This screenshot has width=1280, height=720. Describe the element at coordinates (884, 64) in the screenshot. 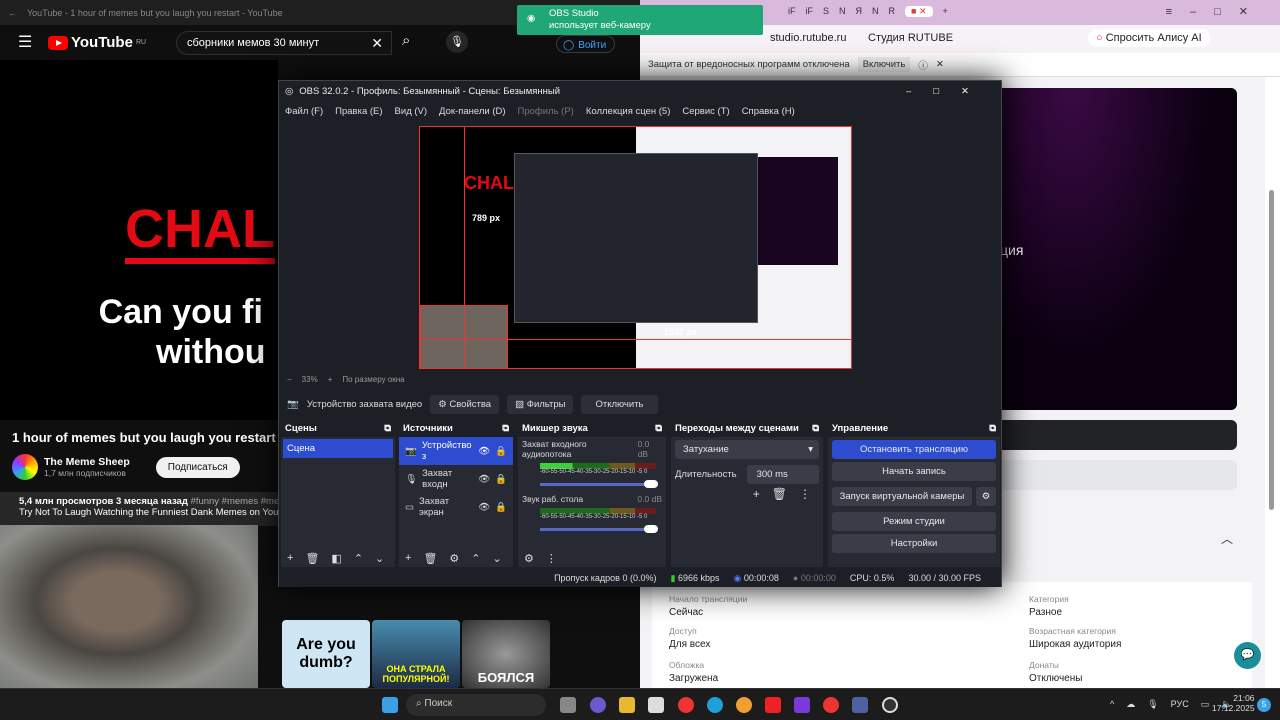

I see `enable-button: Включить` at that location.